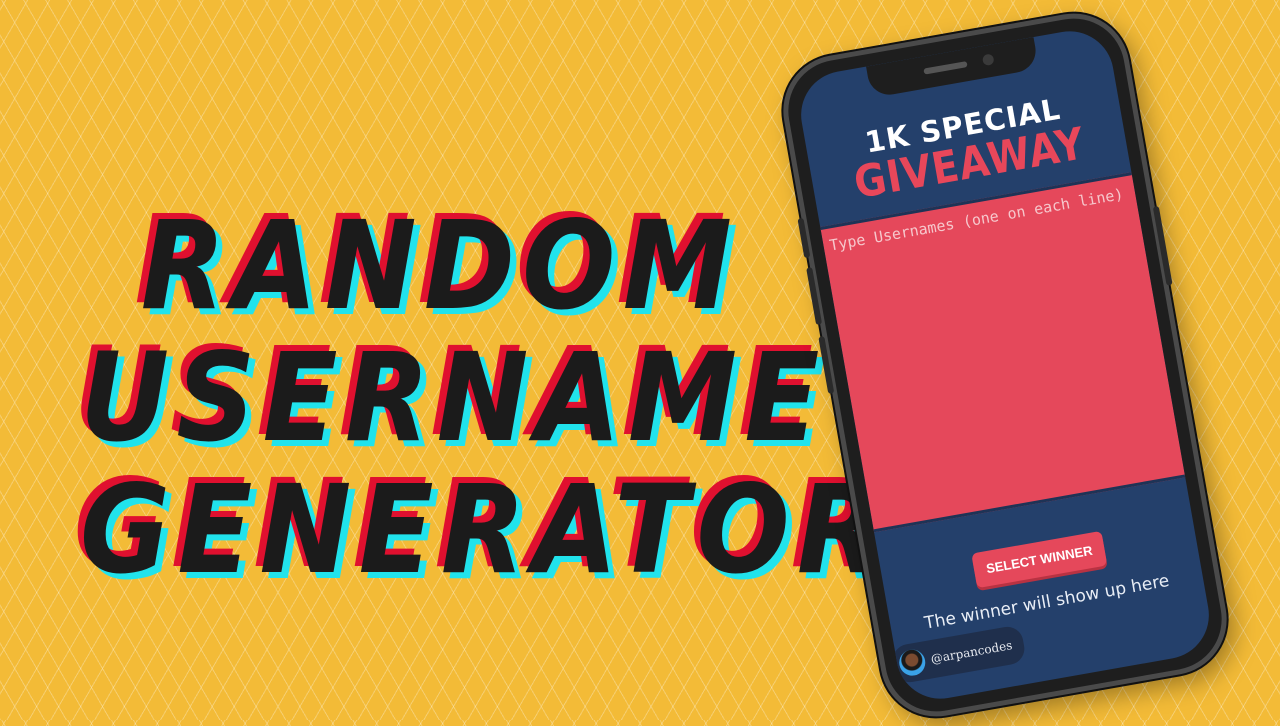 Image resolution: width=1280 pixels, height=726 pixels. I want to click on creator-handle: @arpancodes, so click(971, 652).